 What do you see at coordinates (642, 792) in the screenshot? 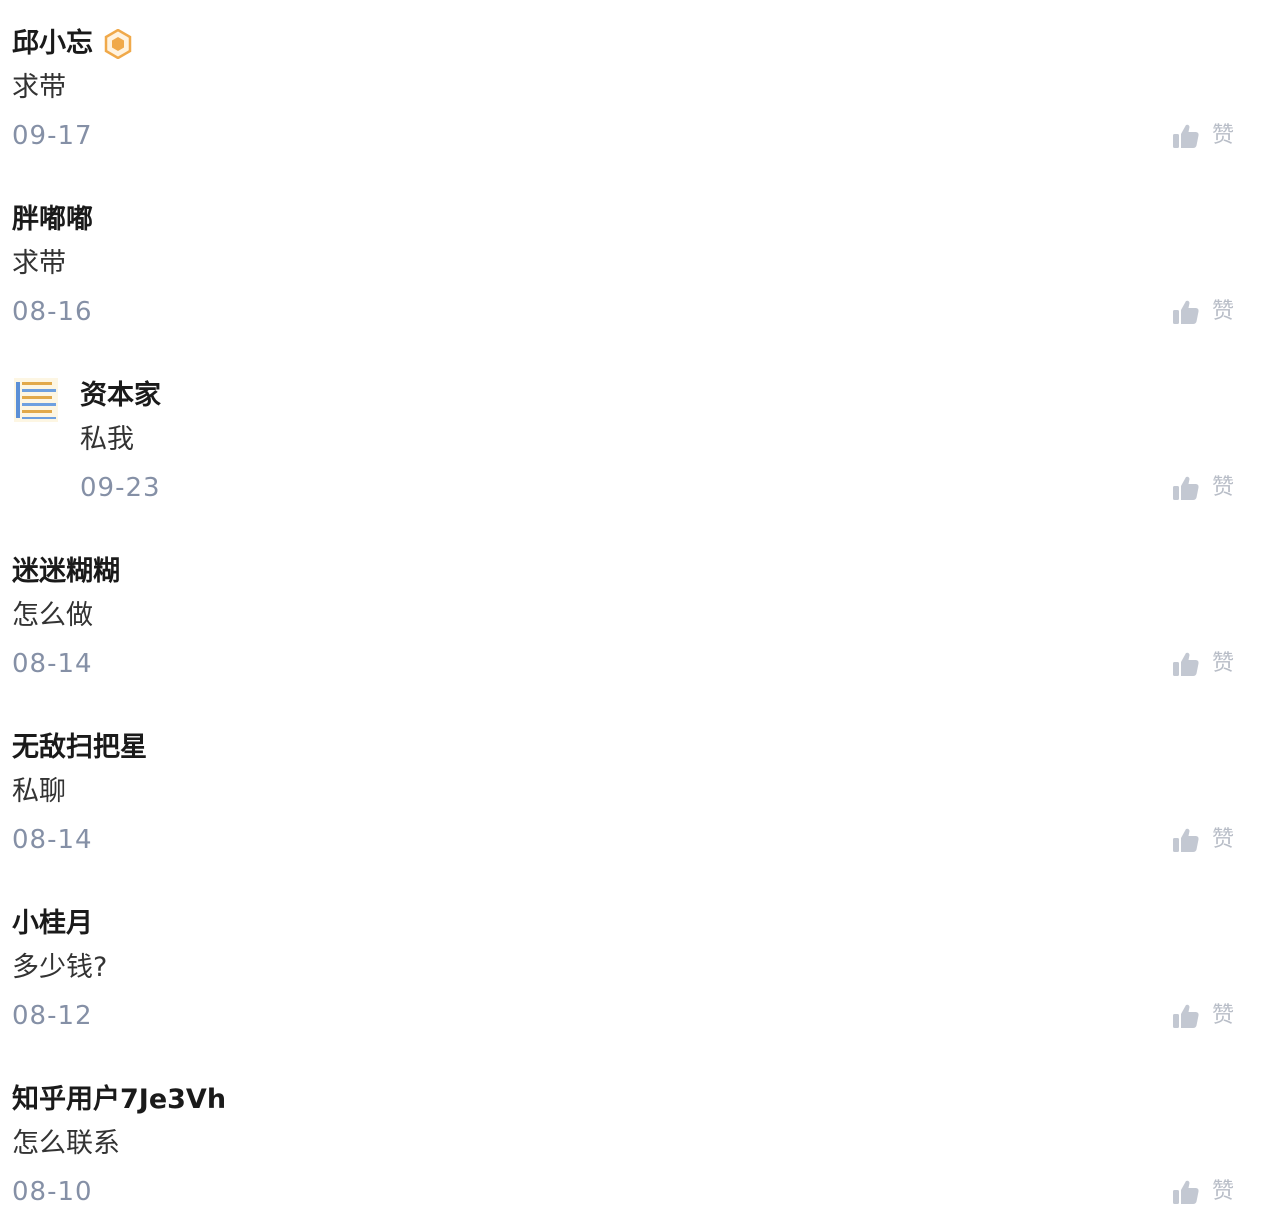
I see `comment-item: 无敌扫把星 私聊 08-14 赞` at bounding box center [642, 792].